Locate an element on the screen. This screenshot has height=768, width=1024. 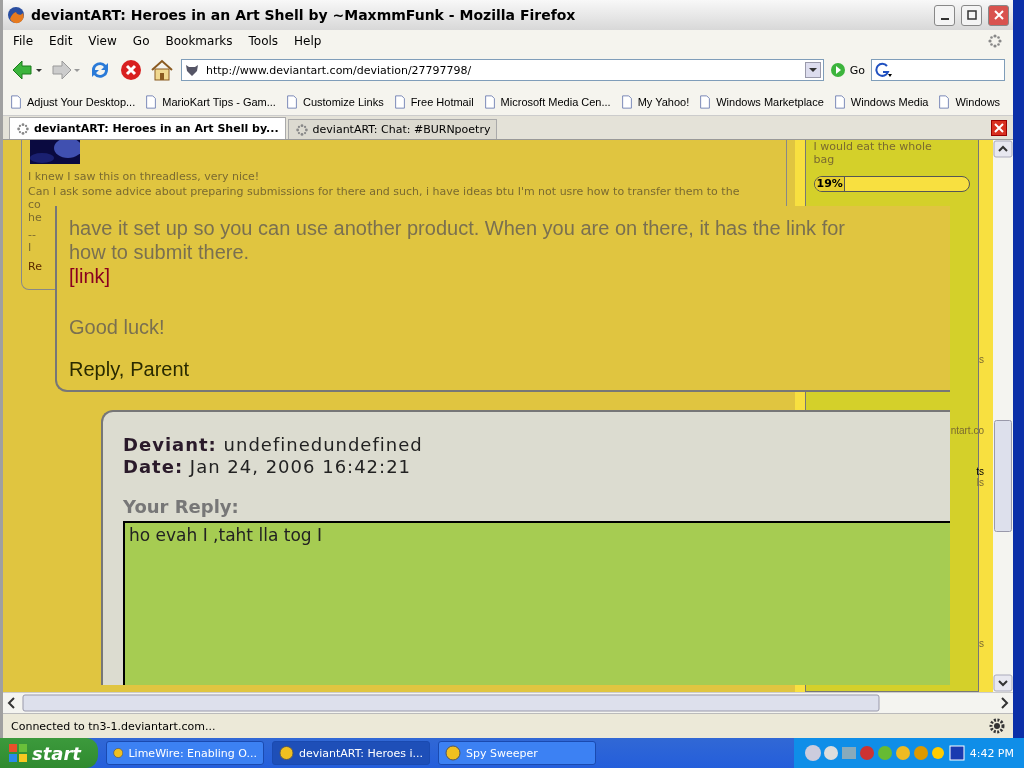
maximize-icon is located at coordinates (971, 15).